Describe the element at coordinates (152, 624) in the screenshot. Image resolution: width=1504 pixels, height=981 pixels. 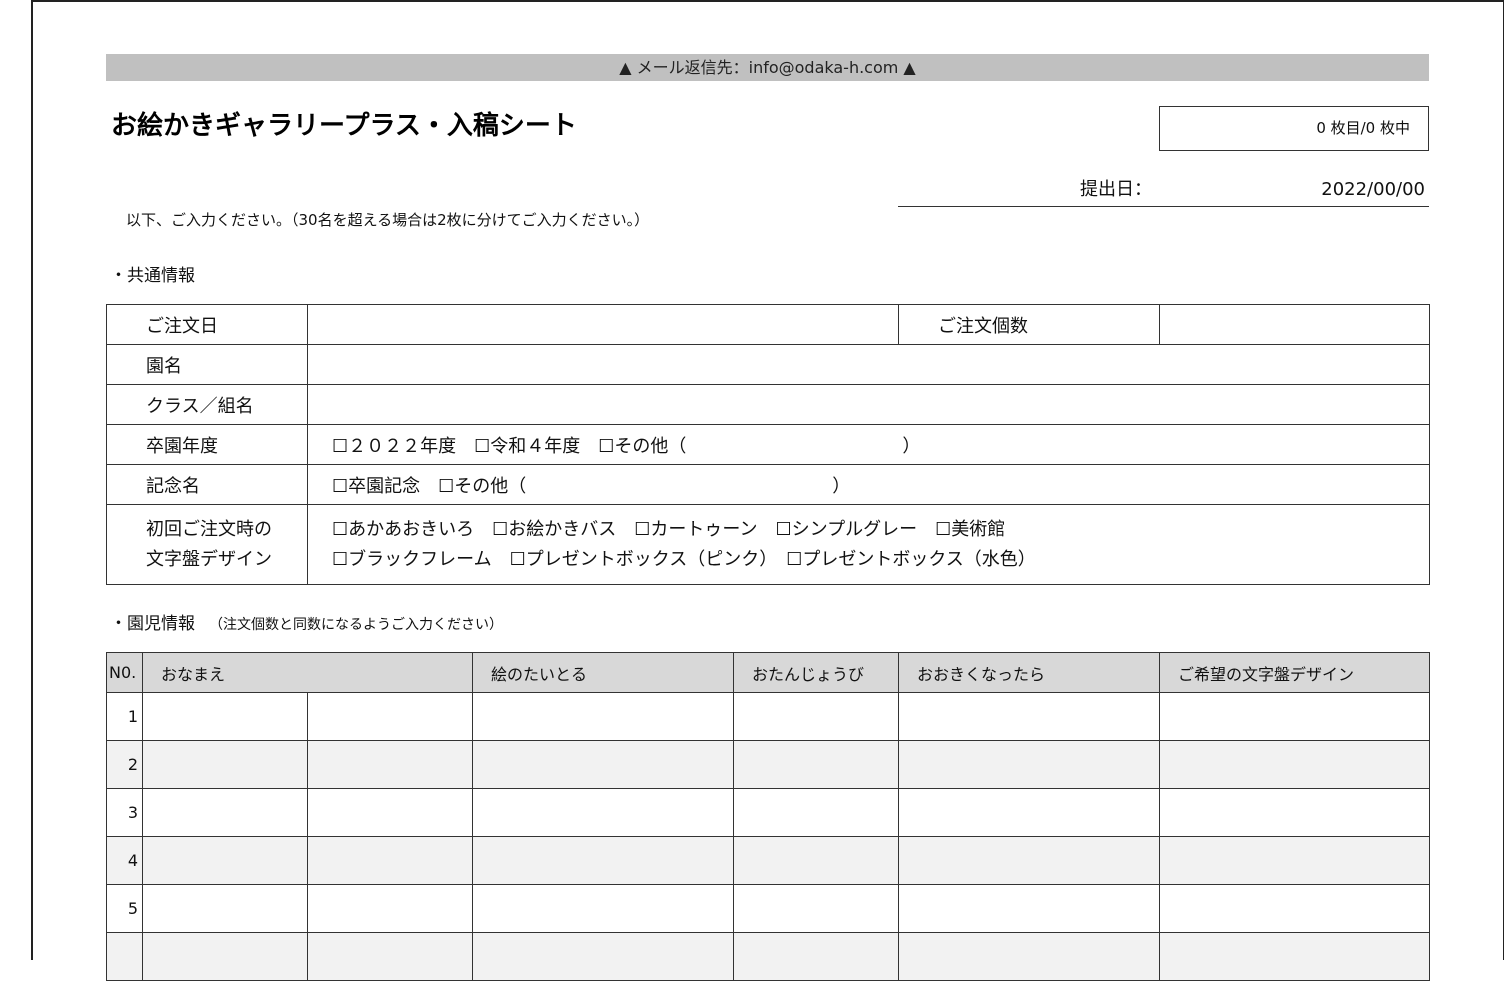
I see `kids-section-title: ・園児情報` at that location.